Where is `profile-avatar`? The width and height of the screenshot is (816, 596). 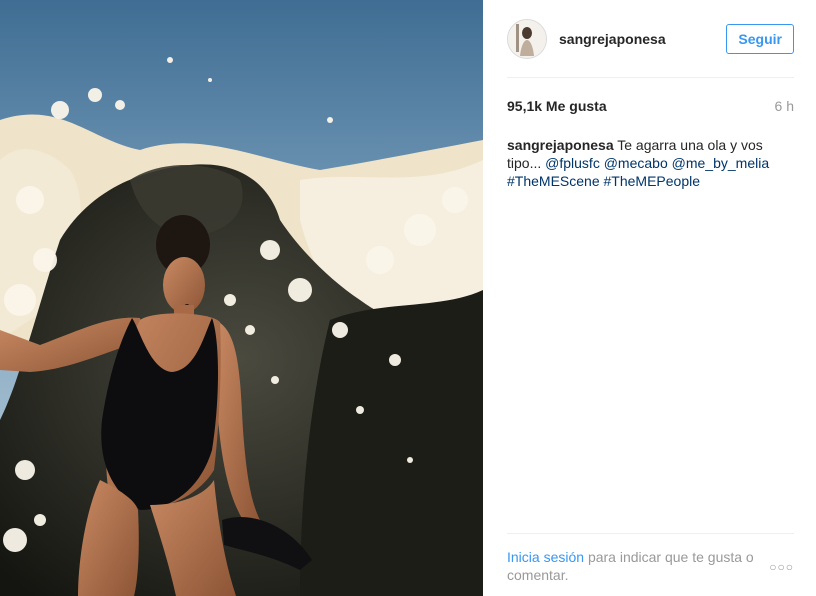
profile-avatar is located at coordinates (527, 39).